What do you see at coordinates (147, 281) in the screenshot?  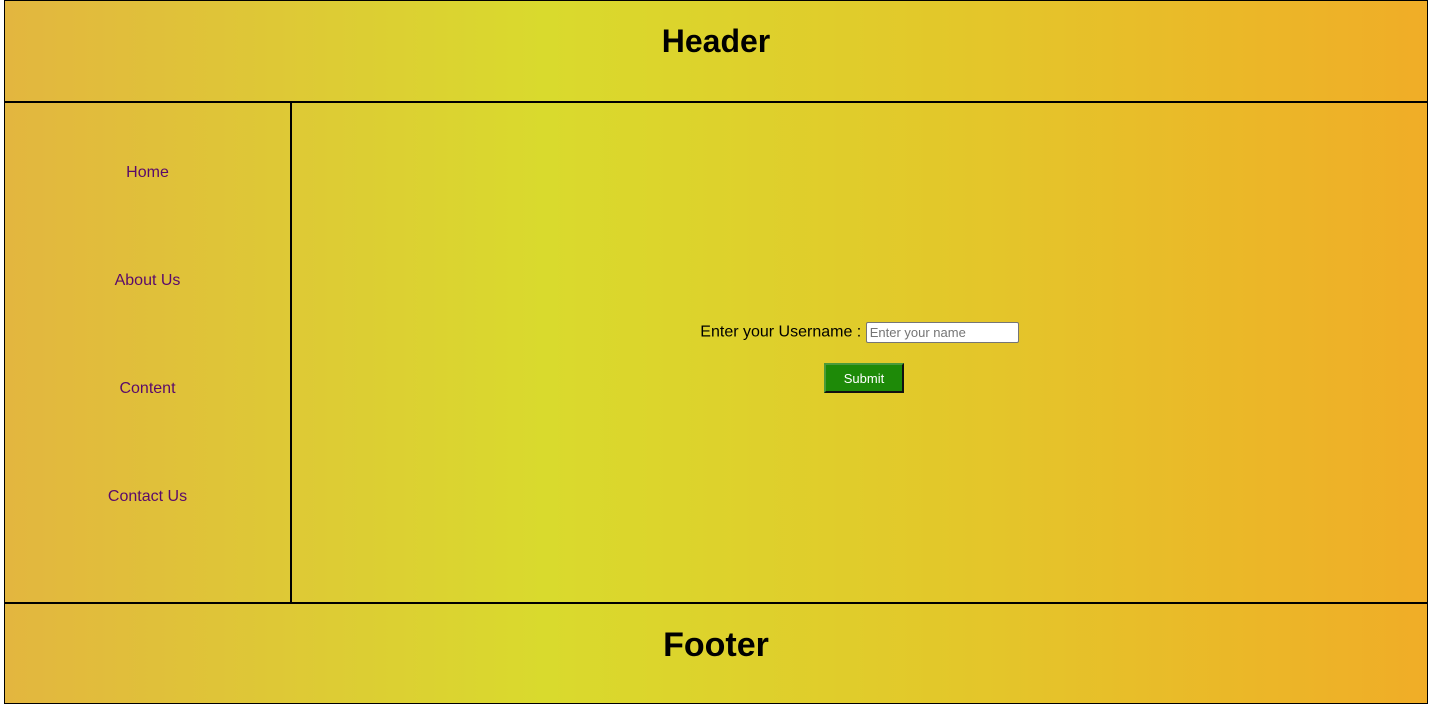 I see `sidebar-item-about-us: About Us` at bounding box center [147, 281].